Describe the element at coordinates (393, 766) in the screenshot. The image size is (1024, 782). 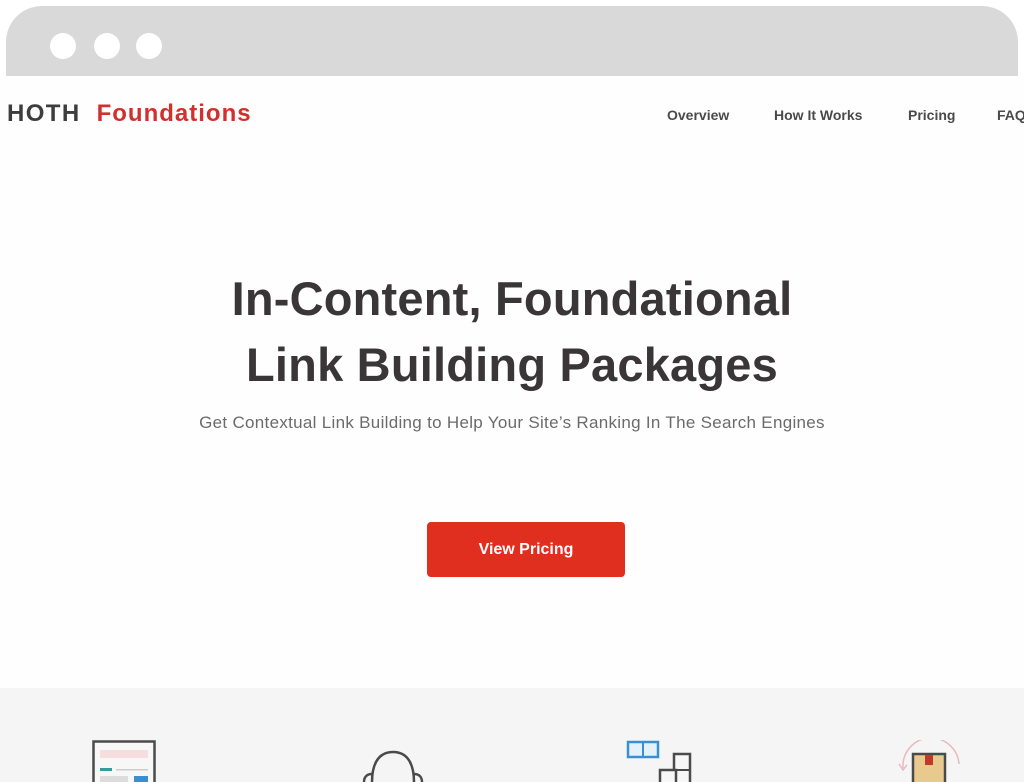
I see `person-headset-icon` at that location.